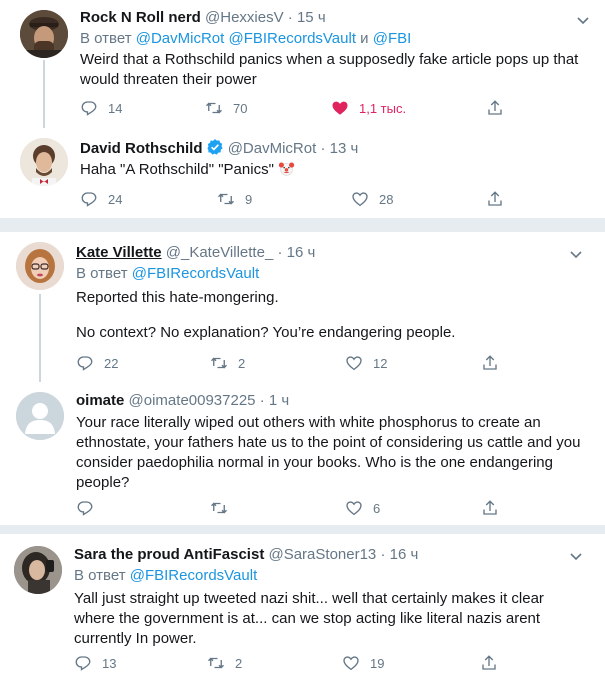 This screenshot has height=699, width=605. I want to click on mention-link: @FBI, so click(392, 38).